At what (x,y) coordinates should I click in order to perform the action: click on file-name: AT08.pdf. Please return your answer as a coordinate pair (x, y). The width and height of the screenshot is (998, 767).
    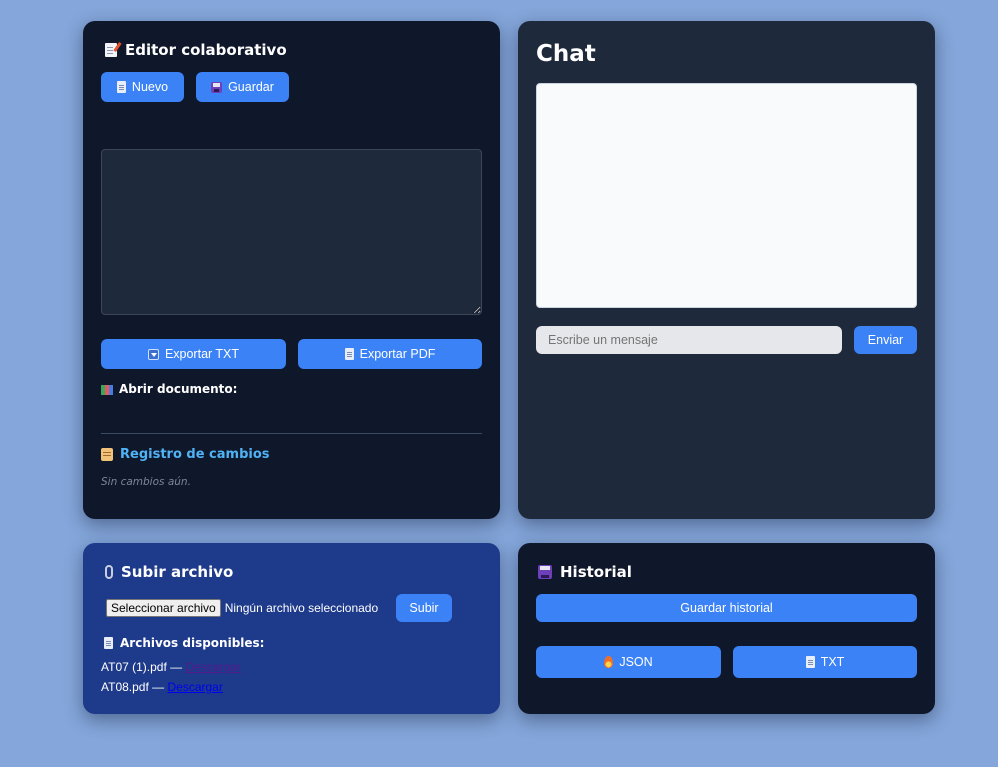
    Looking at the image, I should click on (125, 687).